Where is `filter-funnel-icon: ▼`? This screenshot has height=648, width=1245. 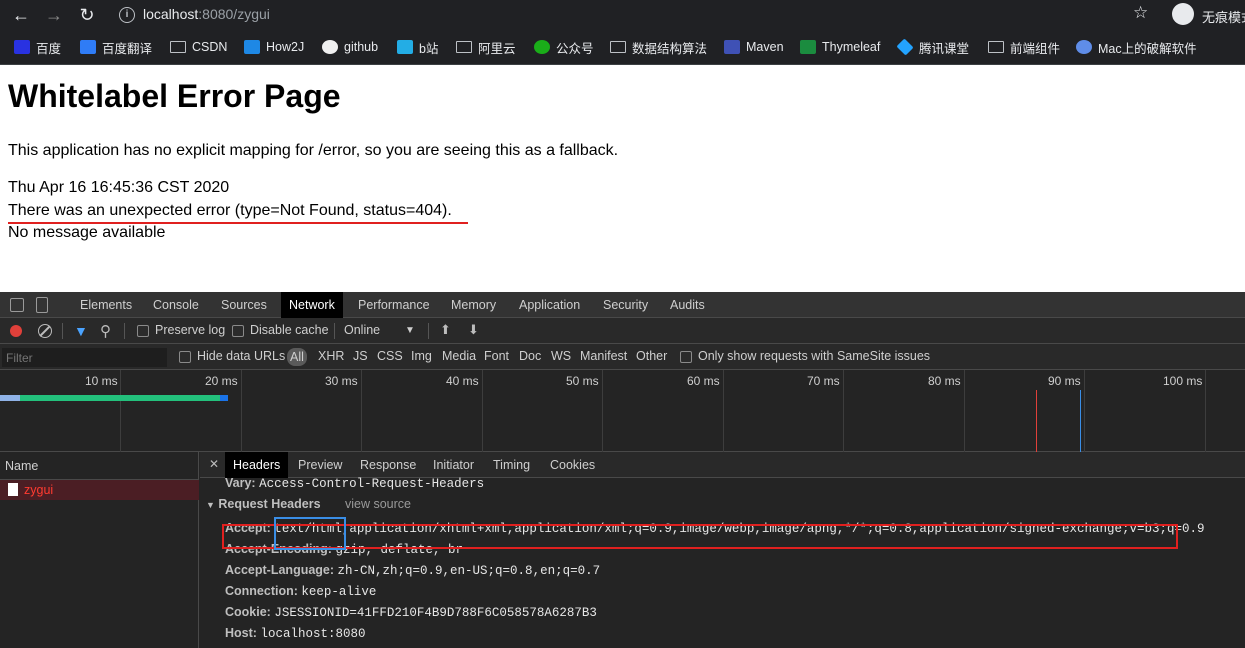 filter-funnel-icon: ▼ is located at coordinates (81, 331).